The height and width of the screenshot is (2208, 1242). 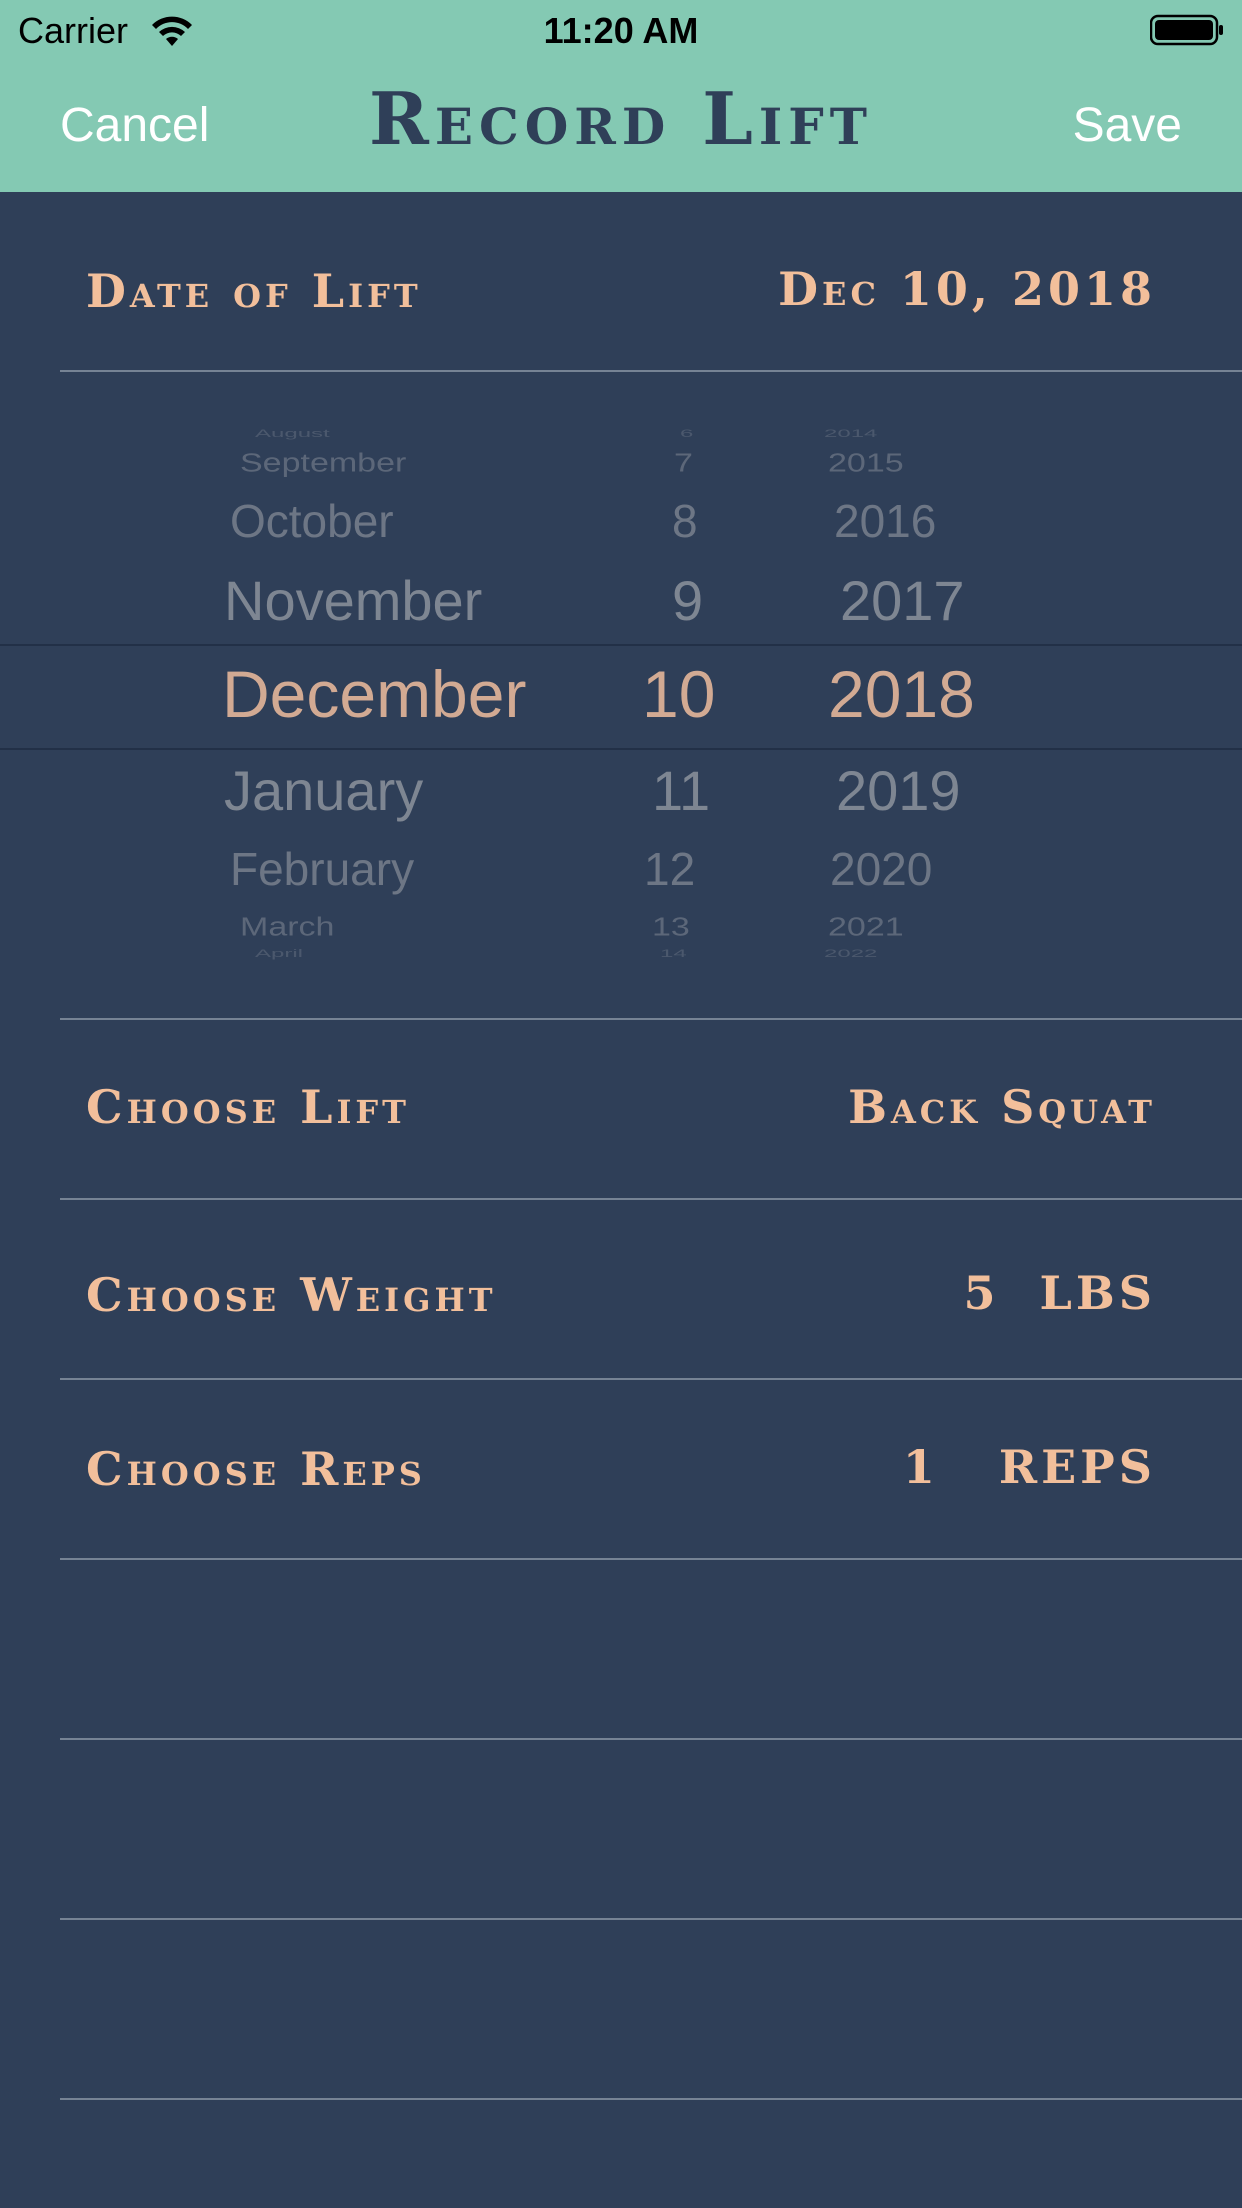 What do you see at coordinates (885, 521) in the screenshot?
I see `picker-year-item: 2016` at bounding box center [885, 521].